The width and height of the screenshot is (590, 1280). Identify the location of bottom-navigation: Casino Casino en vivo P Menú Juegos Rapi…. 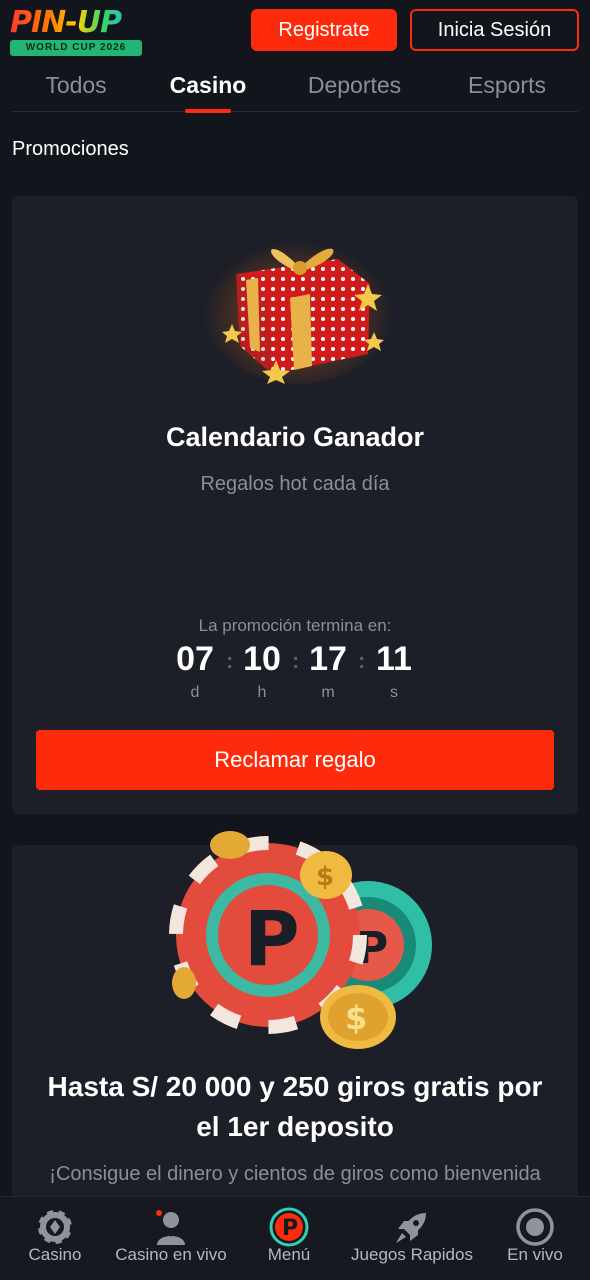
(295, 1238).